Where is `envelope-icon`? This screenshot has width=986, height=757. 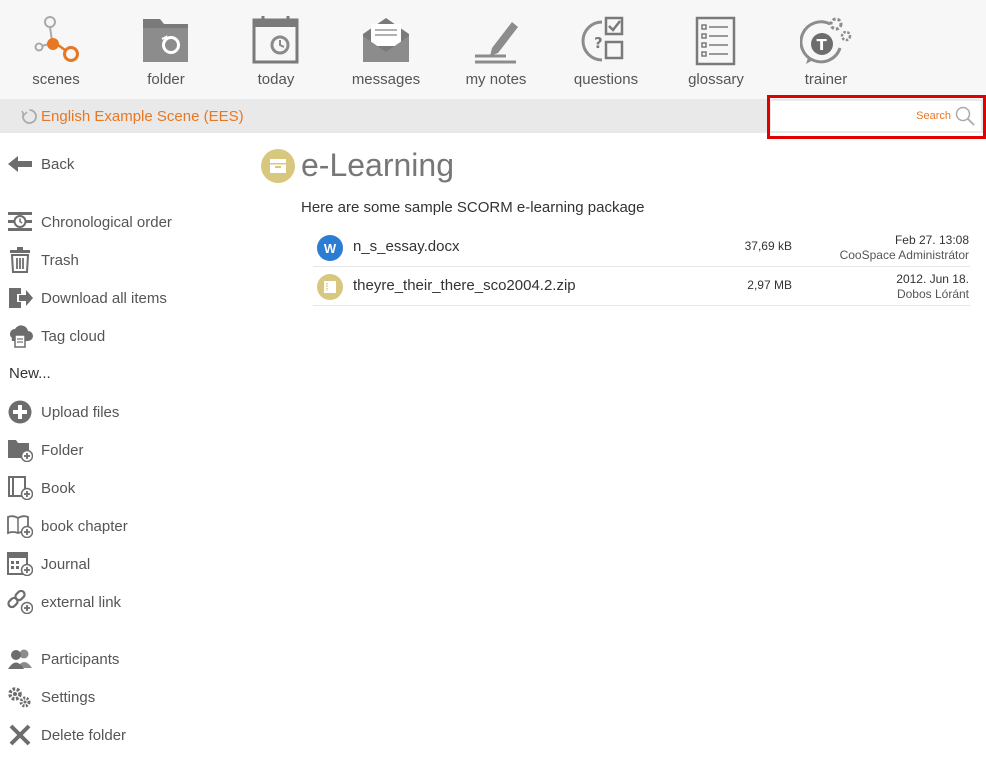 envelope-icon is located at coordinates (386, 40).